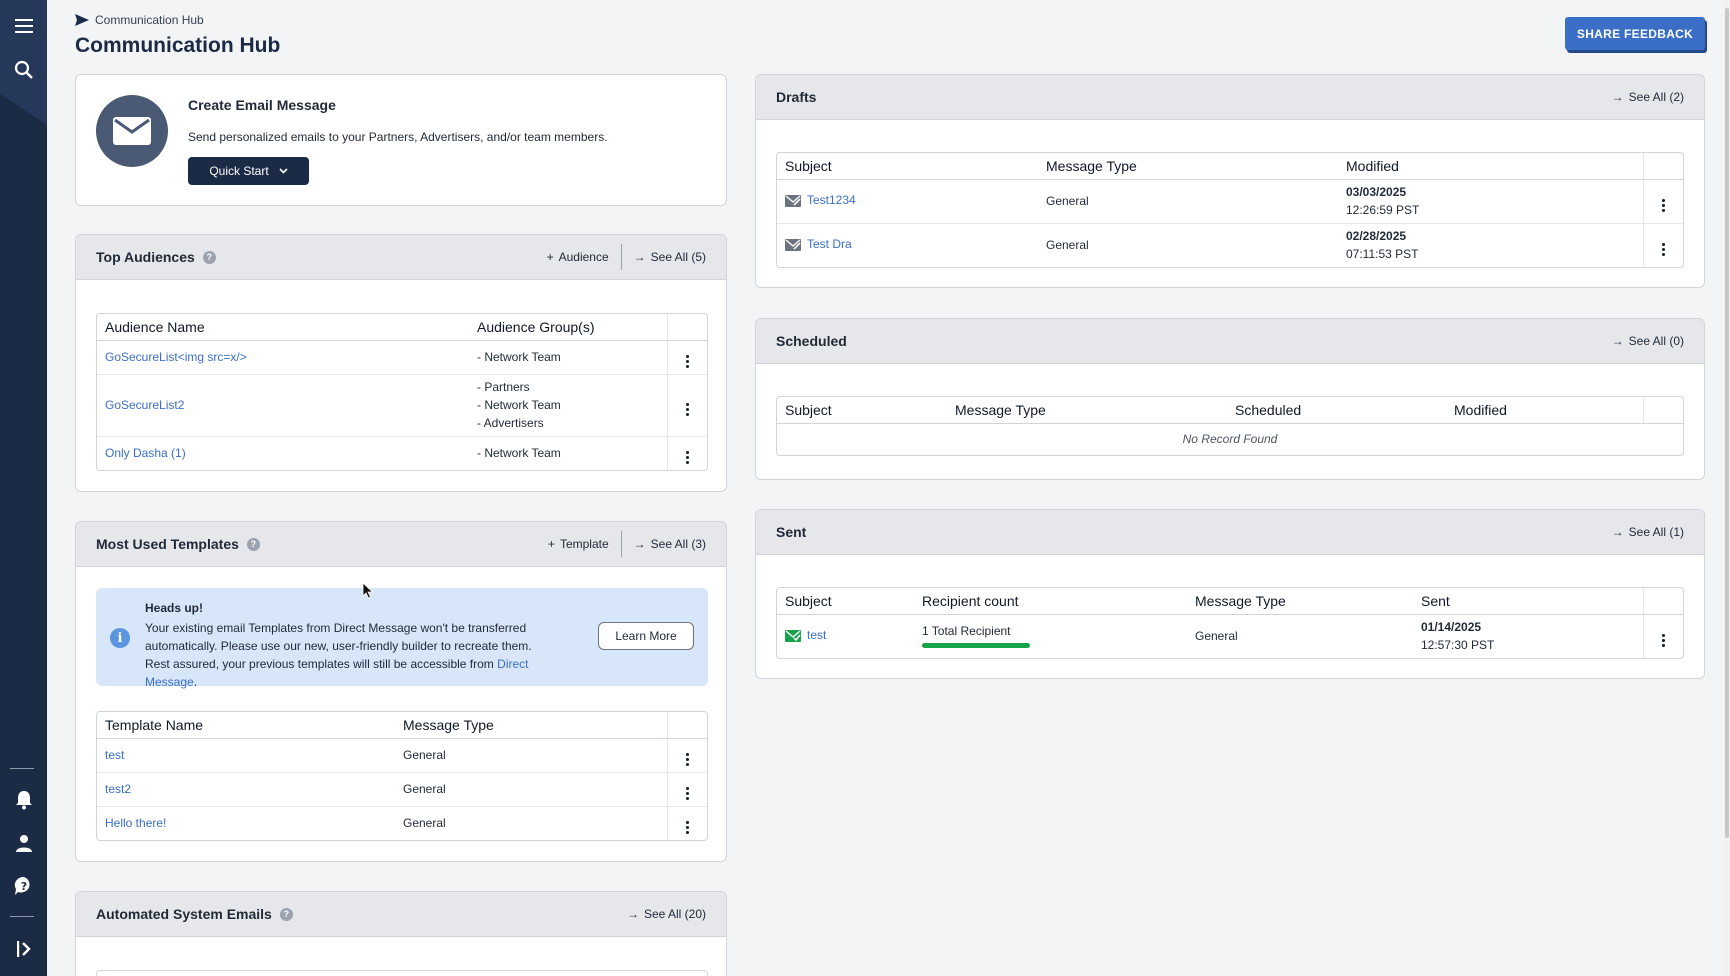 The height and width of the screenshot is (976, 1730). I want to click on sent-title: Sent, so click(791, 532).